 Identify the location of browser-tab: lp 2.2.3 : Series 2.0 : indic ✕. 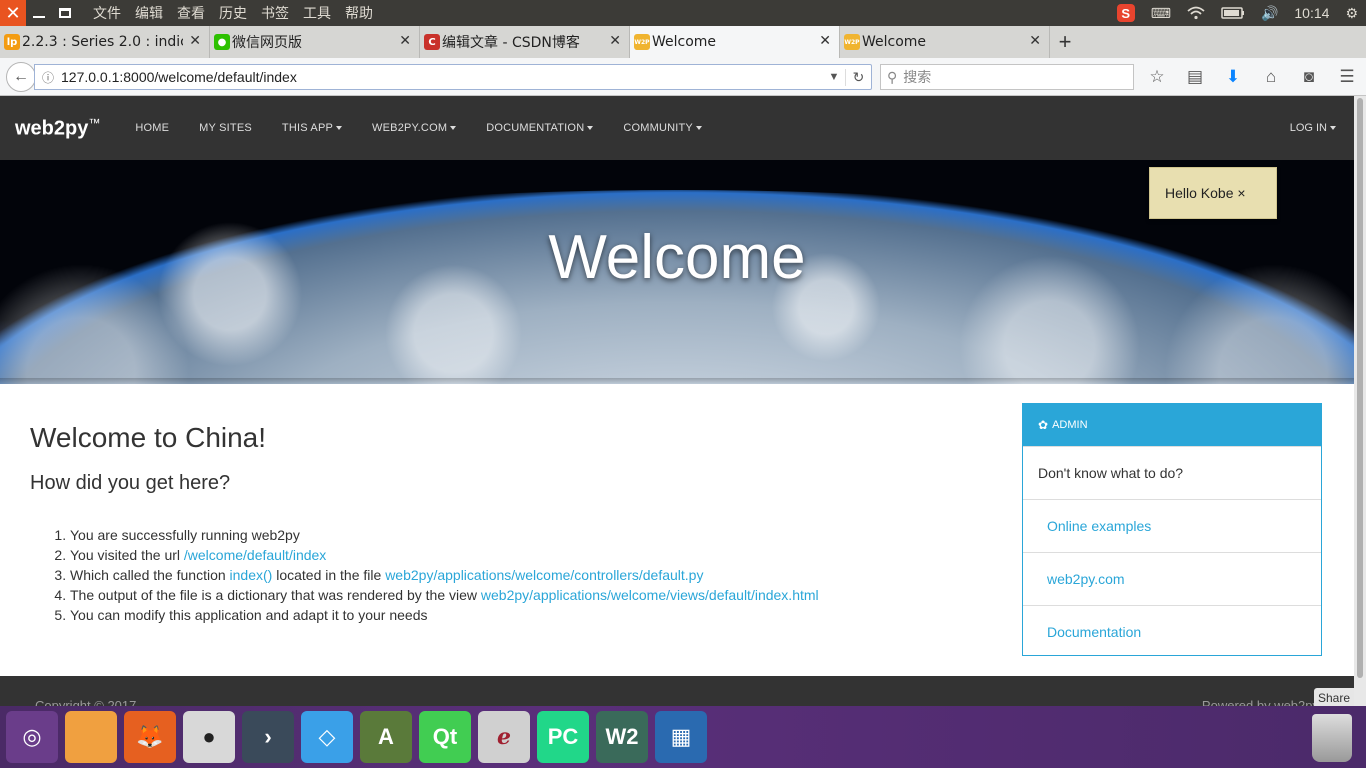
(105, 42).